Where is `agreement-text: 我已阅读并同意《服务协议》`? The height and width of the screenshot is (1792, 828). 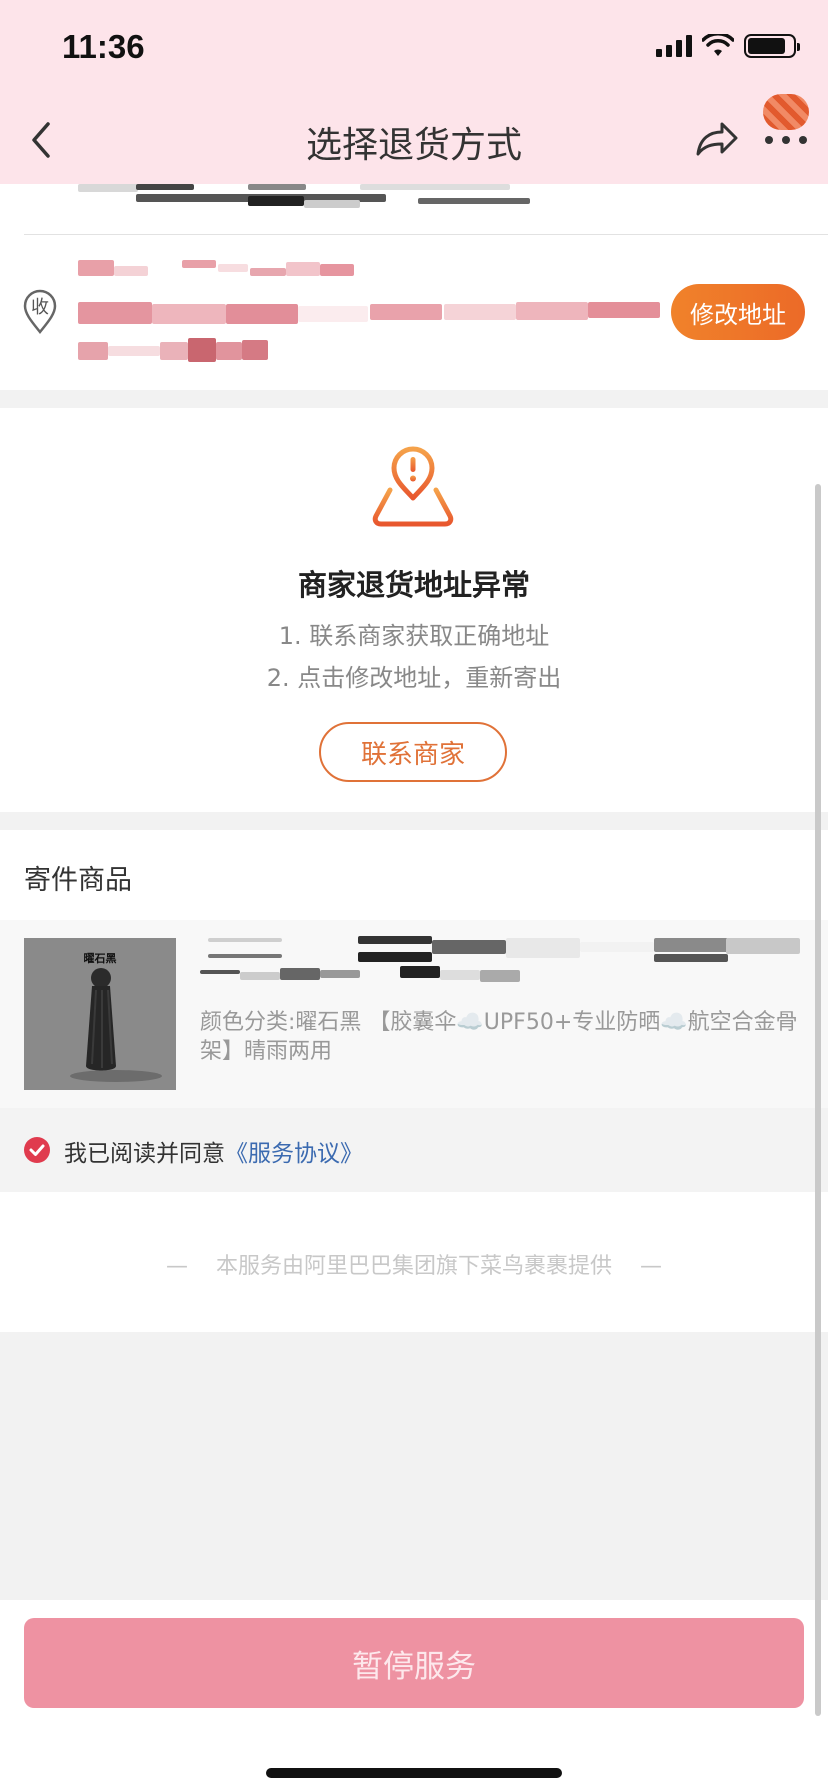
agreement-text: 我已阅读并同意《服务协议》 is located at coordinates (213, 1151).